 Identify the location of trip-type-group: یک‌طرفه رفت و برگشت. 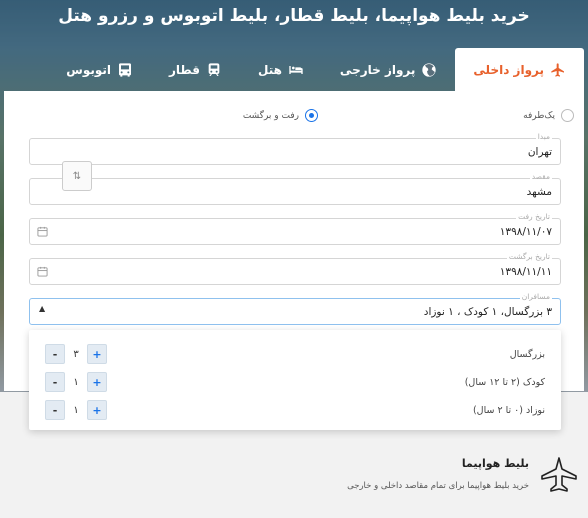
(294, 119).